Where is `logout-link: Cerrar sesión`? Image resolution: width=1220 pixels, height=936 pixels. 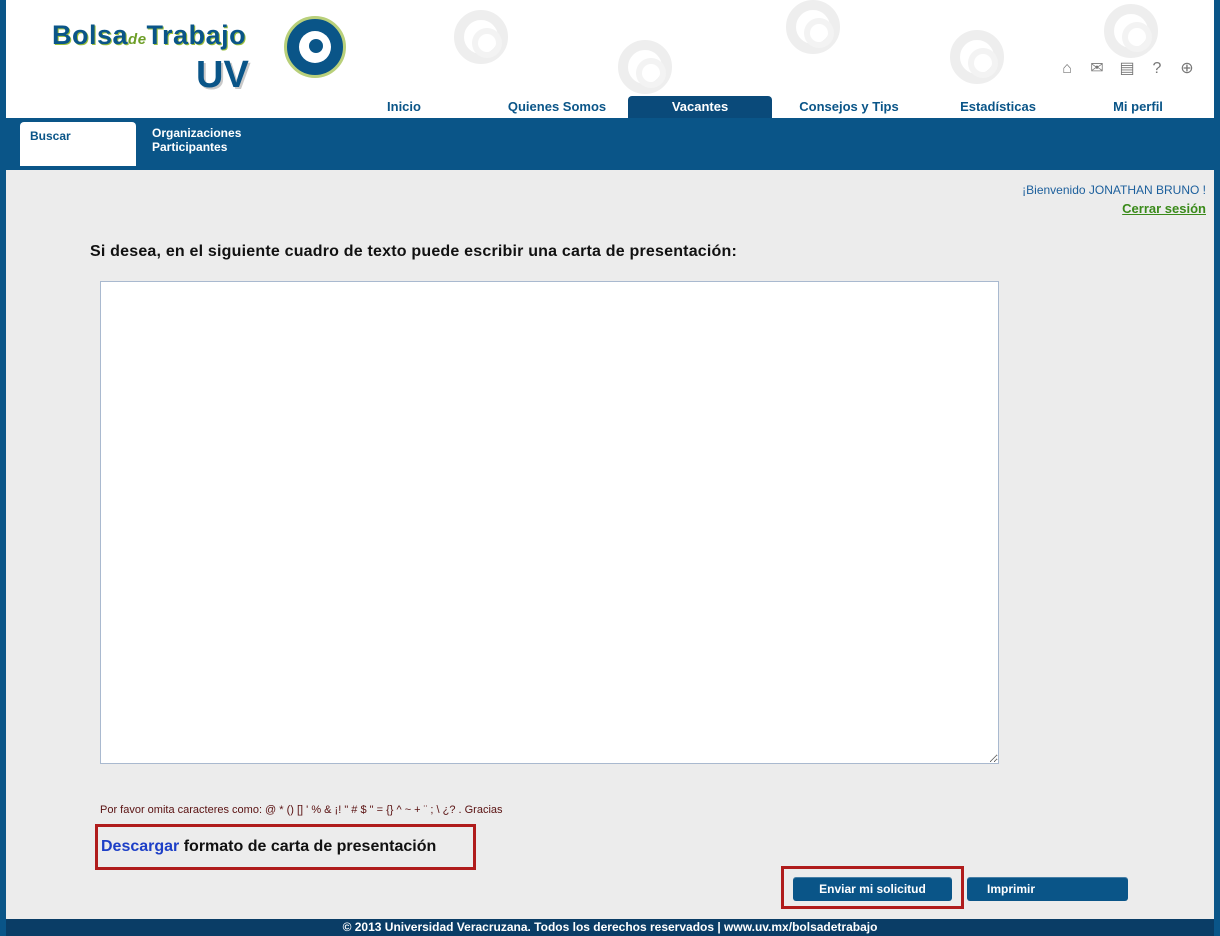
logout-link: Cerrar sesión is located at coordinates (1164, 208).